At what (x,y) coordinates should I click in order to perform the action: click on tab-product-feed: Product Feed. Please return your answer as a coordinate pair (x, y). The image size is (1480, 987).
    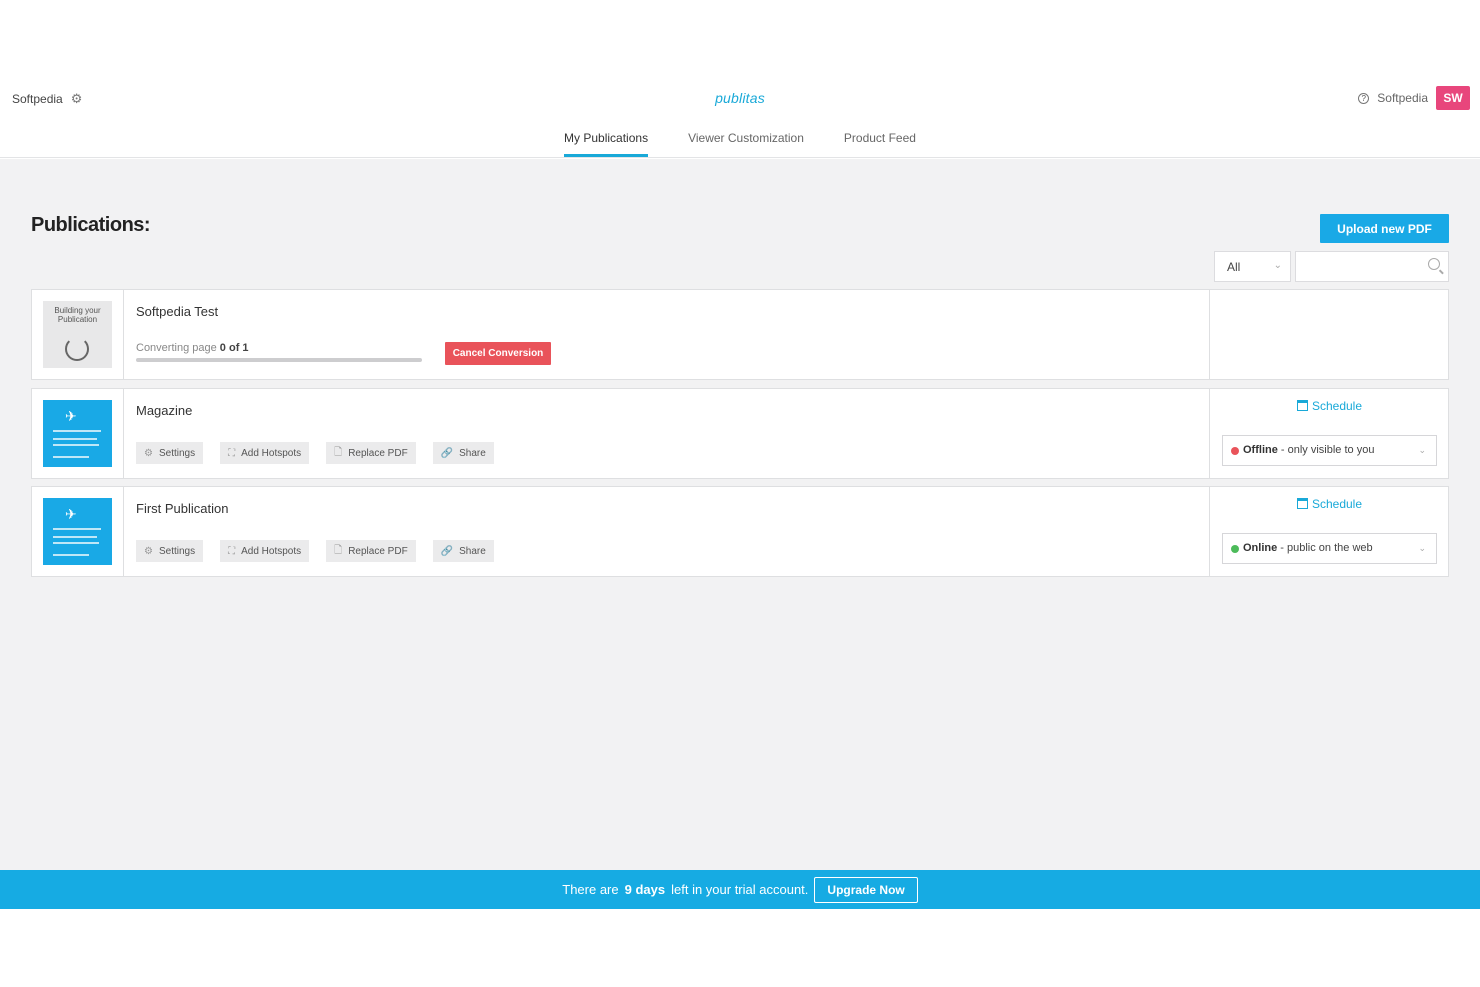
    Looking at the image, I should click on (880, 141).